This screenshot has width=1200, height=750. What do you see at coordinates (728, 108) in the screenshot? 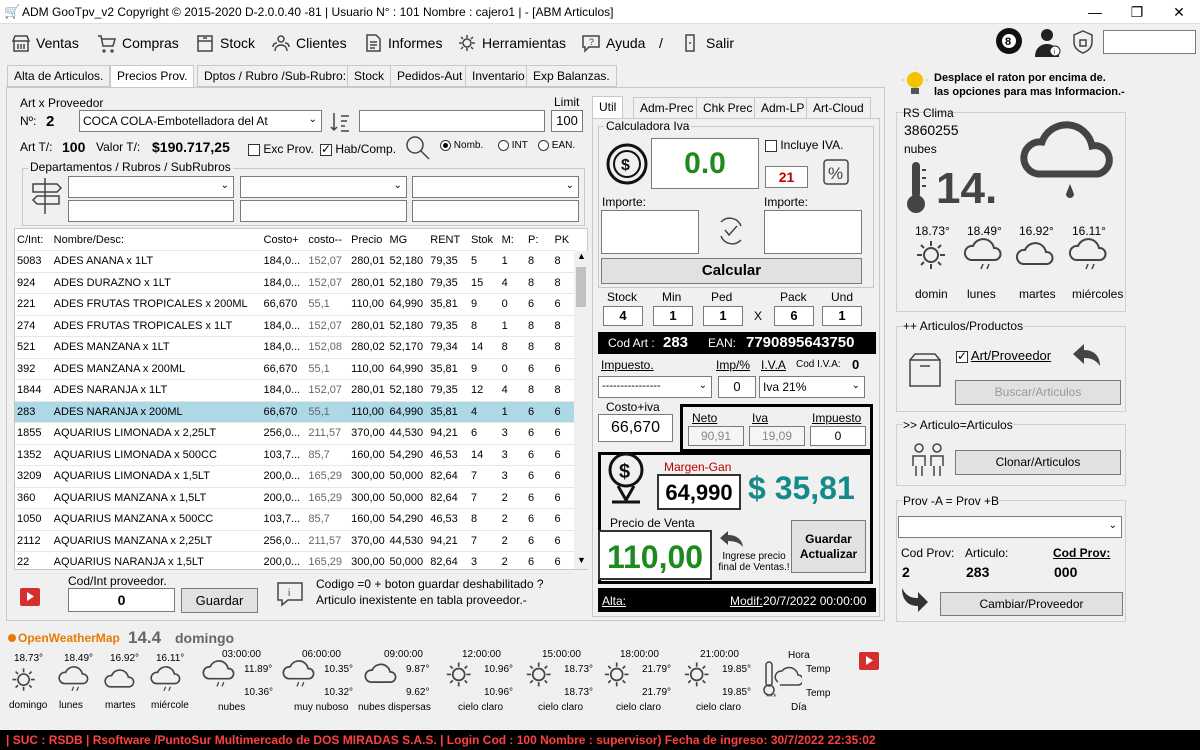
I see `tab-chk-prec: Chk Prec` at bounding box center [728, 108].